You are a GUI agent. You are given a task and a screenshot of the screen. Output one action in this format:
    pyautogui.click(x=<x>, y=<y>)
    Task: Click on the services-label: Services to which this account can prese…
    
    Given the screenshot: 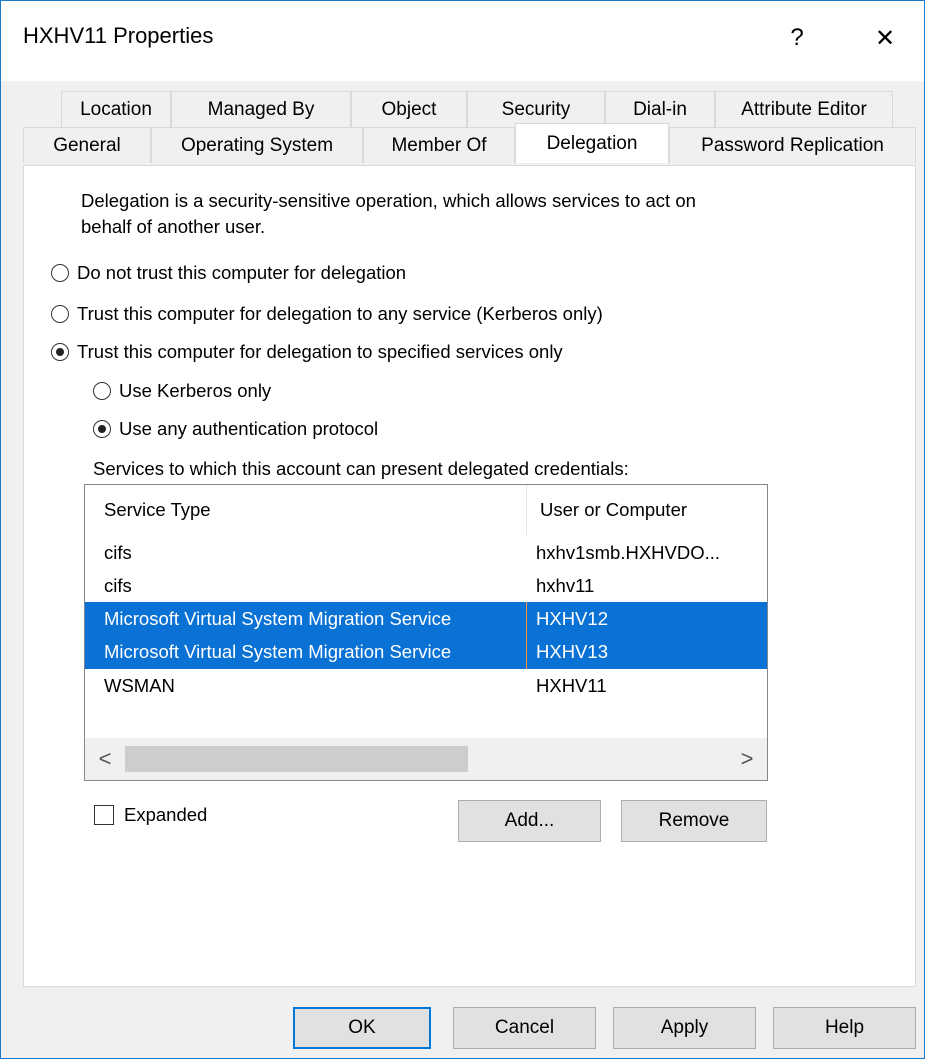 What is the action you would take?
    pyautogui.click(x=361, y=468)
    